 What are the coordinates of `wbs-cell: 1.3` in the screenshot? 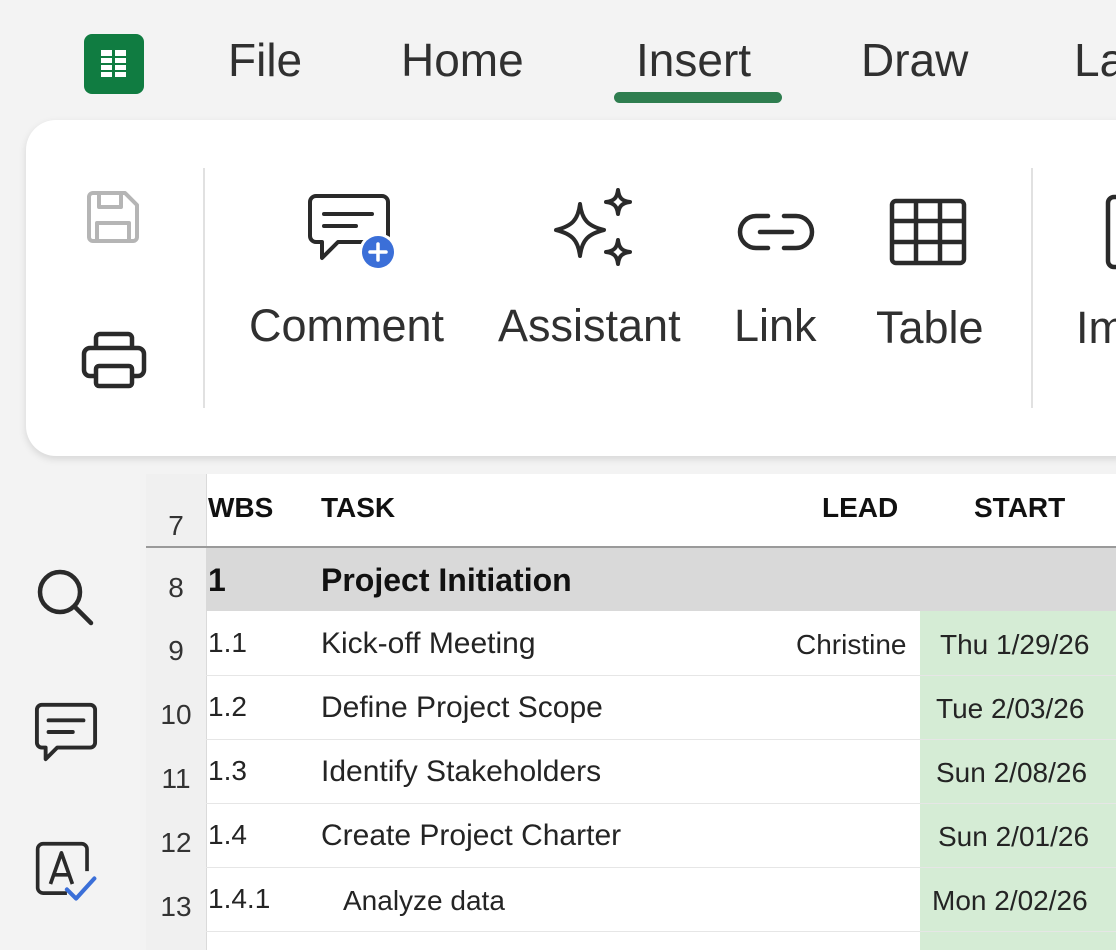 It's located at (227, 771).